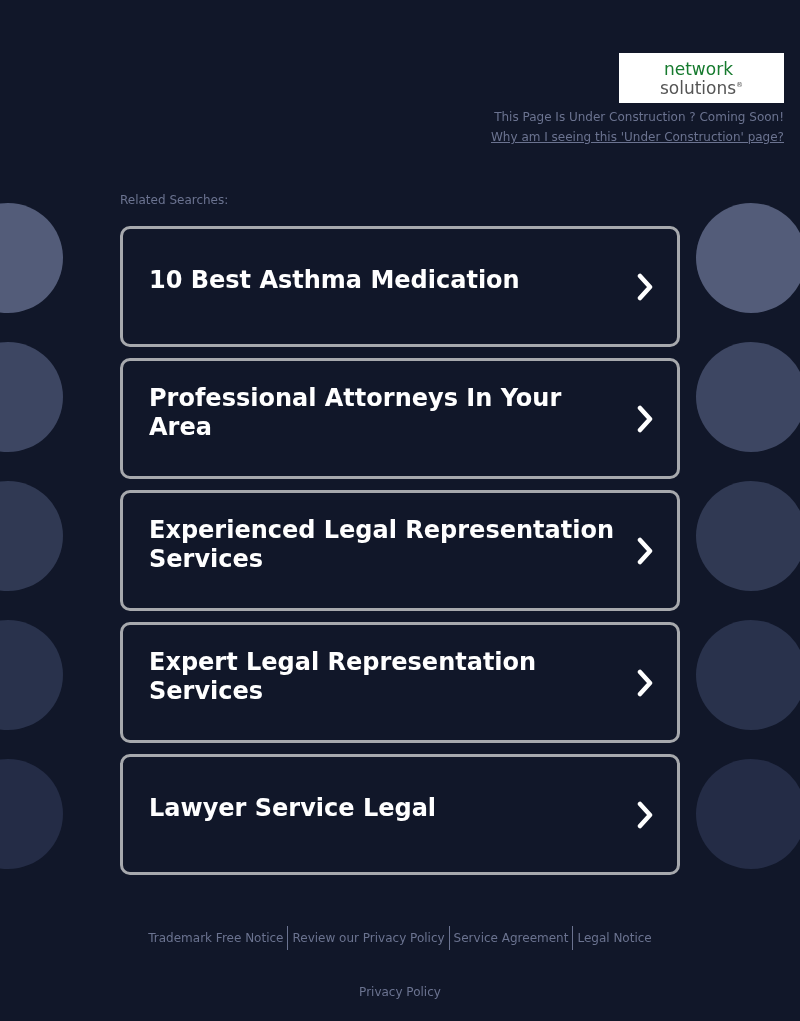 This screenshot has height=1021, width=800. Describe the element at coordinates (698, 68) in the screenshot. I see `logo-text: network` at that location.